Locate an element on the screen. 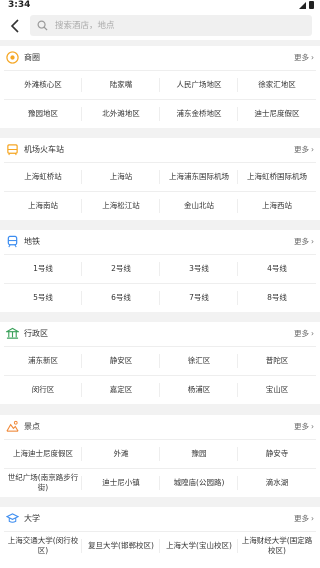 The image size is (320, 568). grid-item: 北外滩地区 is located at coordinates (121, 114).